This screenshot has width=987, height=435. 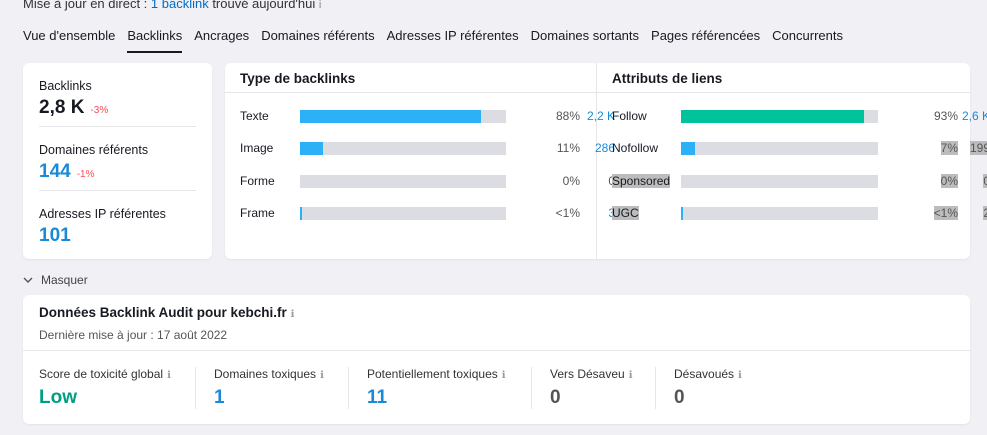 I want to click on live-update-suffix: trouvé aujourd'hui, so click(x=262, y=5).